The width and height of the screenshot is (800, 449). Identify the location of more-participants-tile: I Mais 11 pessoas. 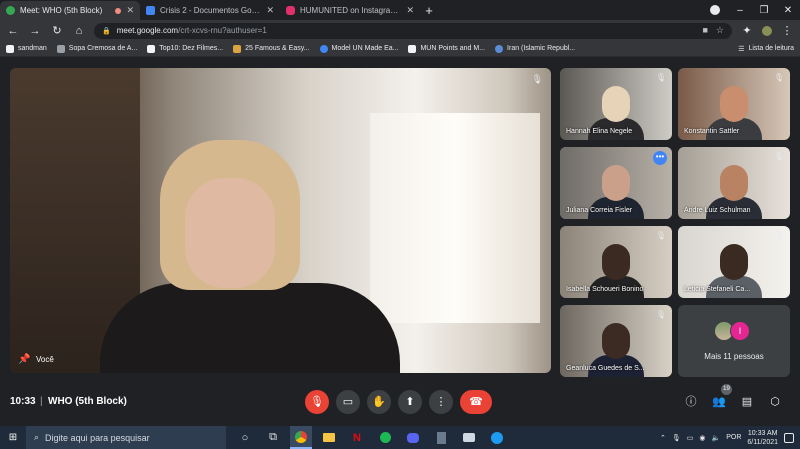
(734, 341).